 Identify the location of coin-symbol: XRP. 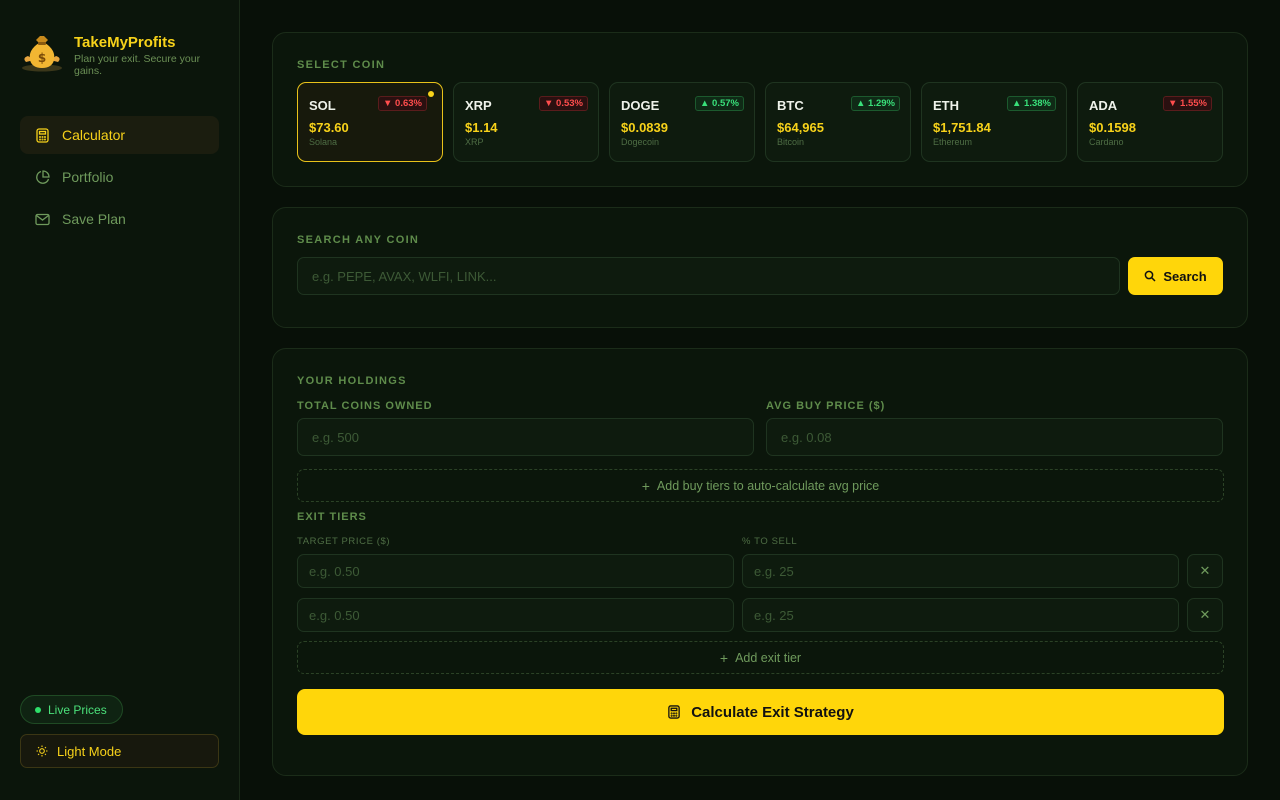
(478, 105).